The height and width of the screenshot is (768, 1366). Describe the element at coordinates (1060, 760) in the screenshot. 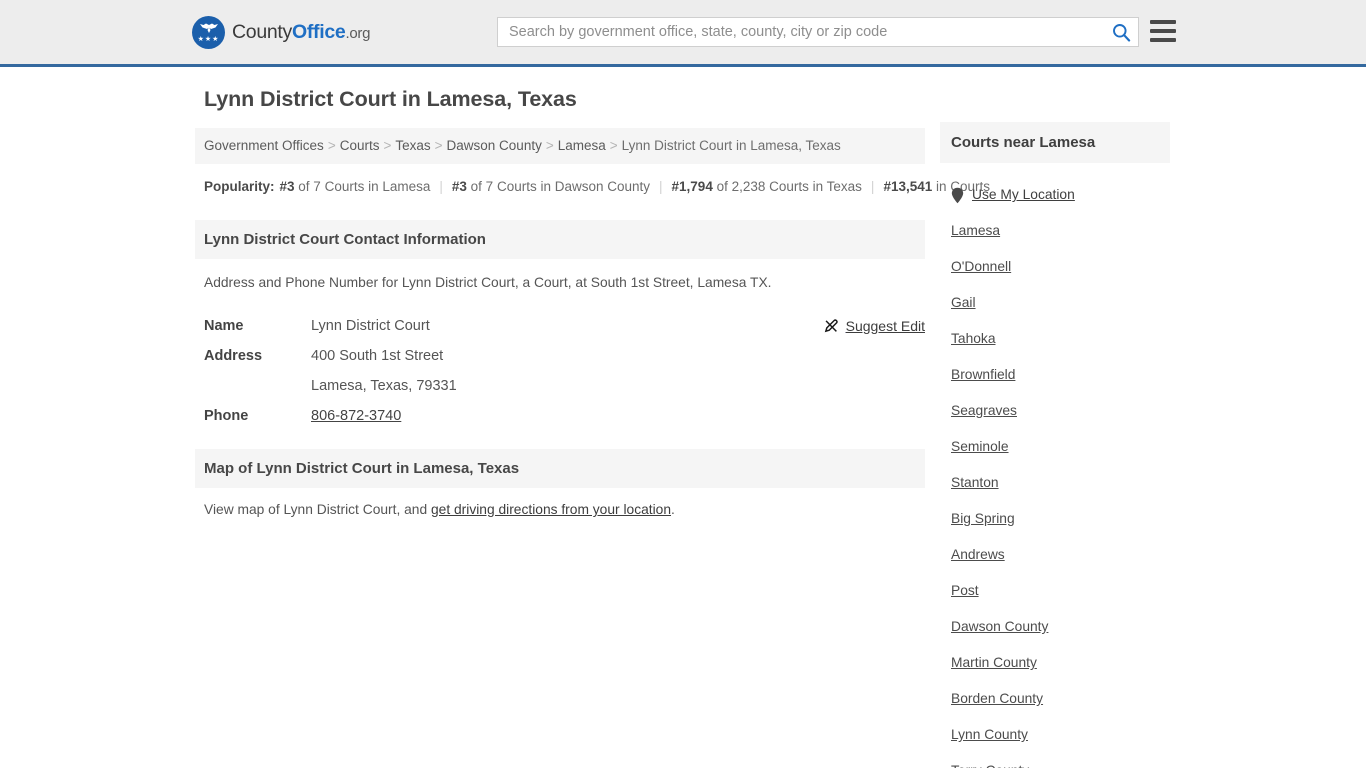

I see `sidebar-item-terry-county: Terry County` at that location.